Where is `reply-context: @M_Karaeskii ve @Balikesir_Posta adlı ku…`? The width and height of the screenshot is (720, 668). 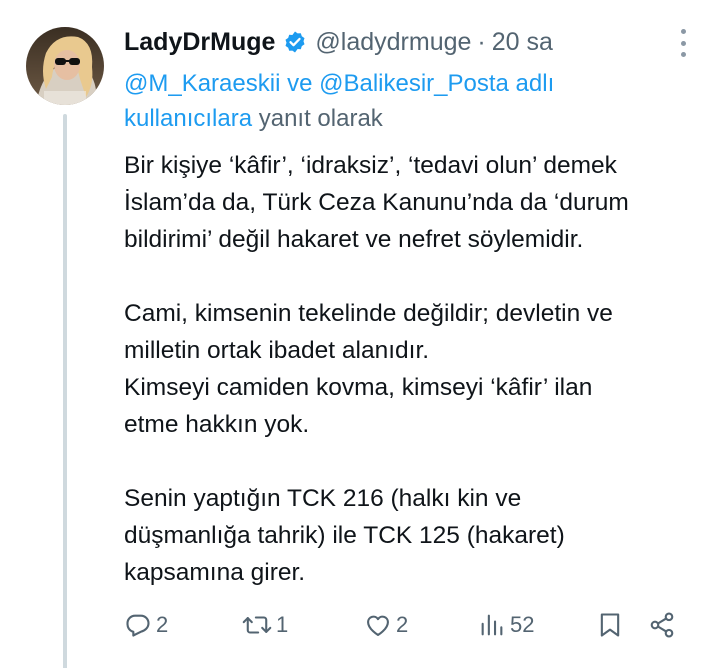
reply-context: @M_Karaeskii ve @Balikesir_Posta adlı ku… is located at coordinates (384, 101).